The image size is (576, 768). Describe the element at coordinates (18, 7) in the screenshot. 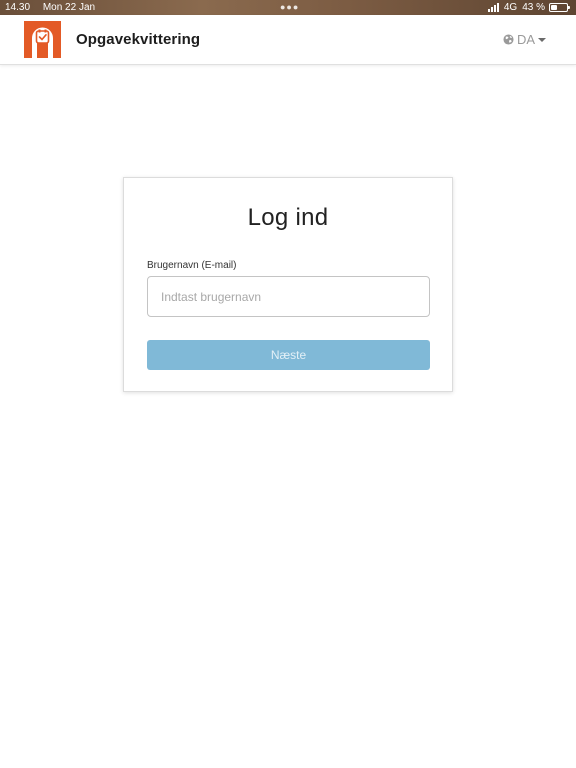

I see `status-time: 14.30` at that location.